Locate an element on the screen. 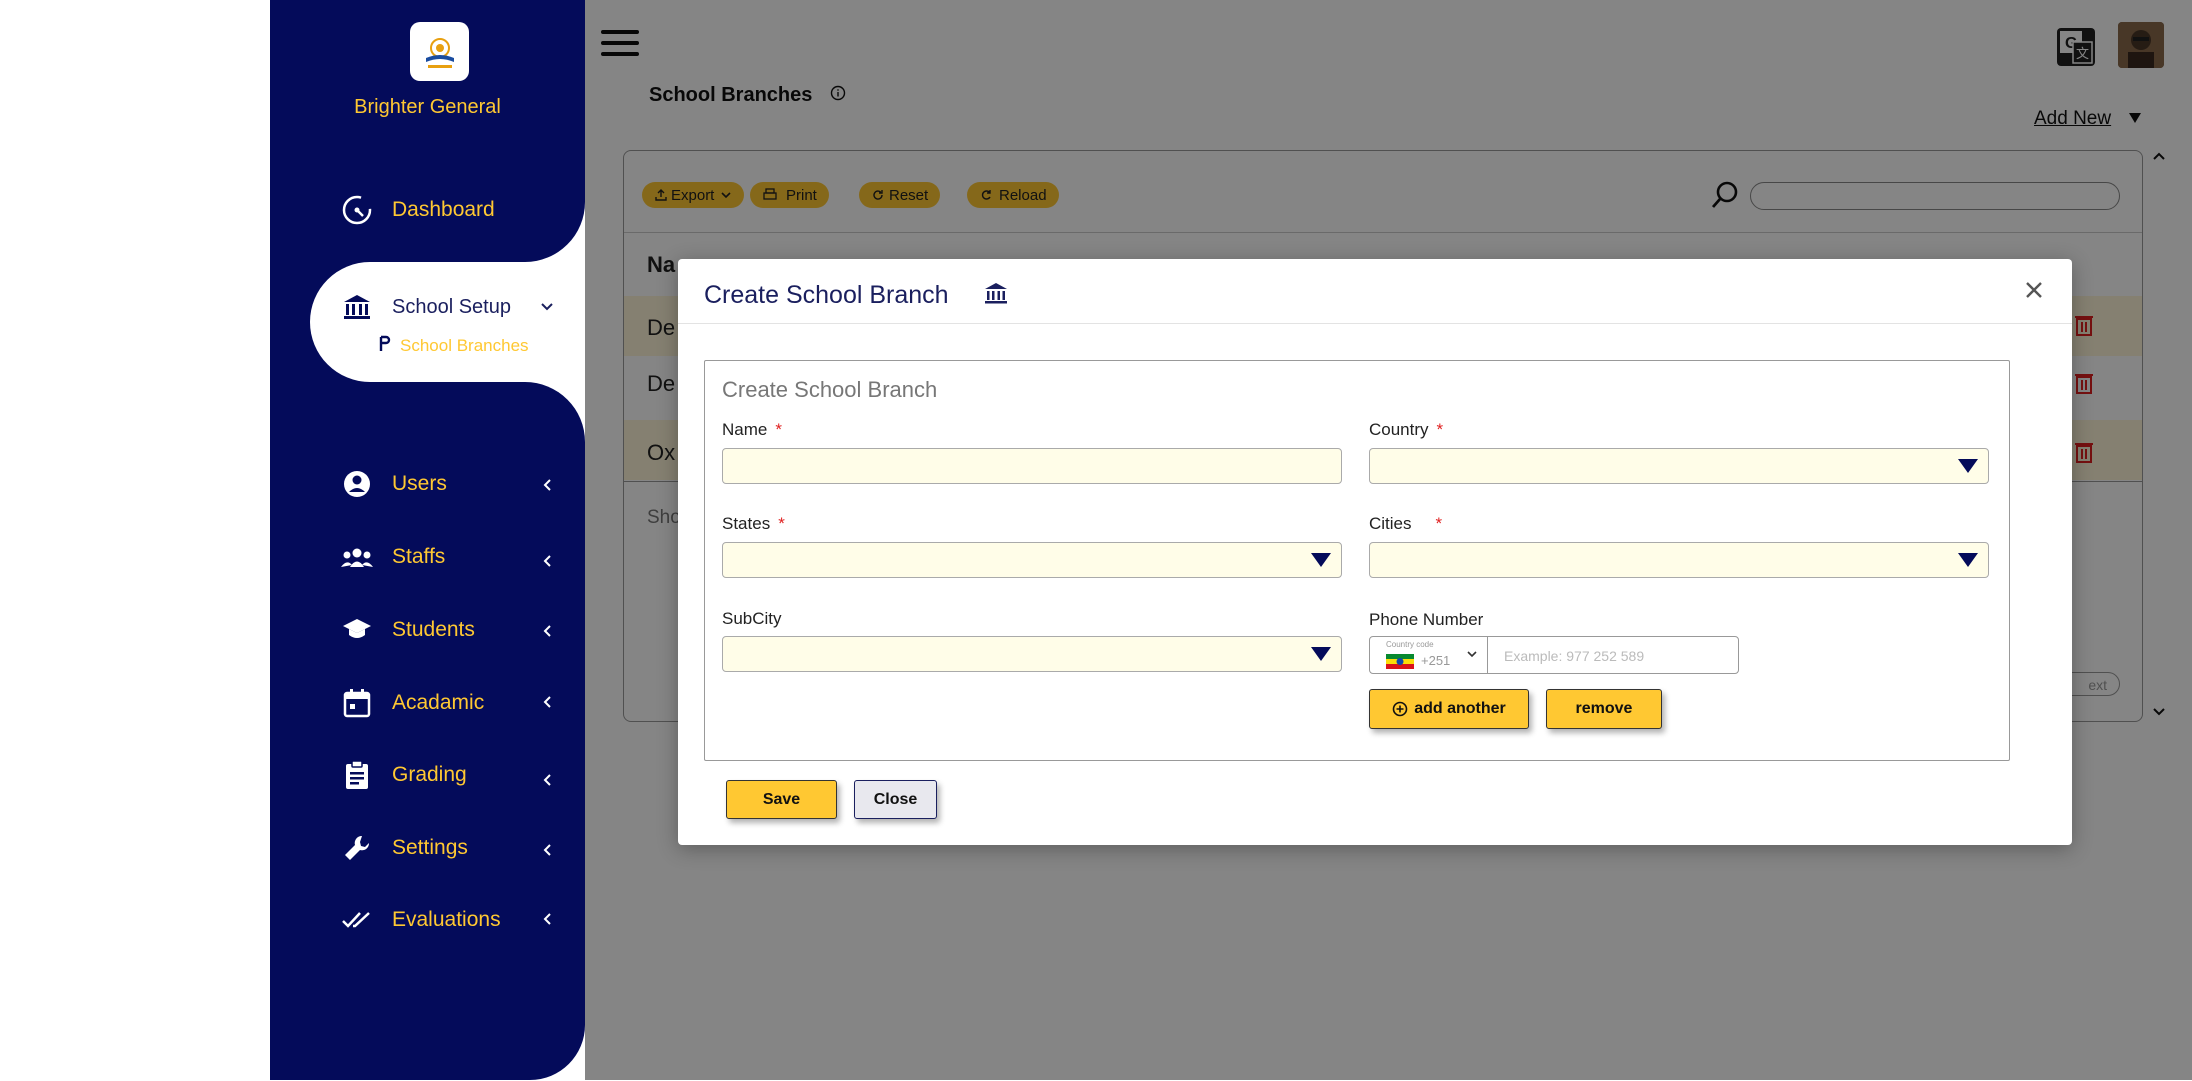 This screenshot has height=1081, width=2192. country-label: Country * is located at coordinates (1406, 430).